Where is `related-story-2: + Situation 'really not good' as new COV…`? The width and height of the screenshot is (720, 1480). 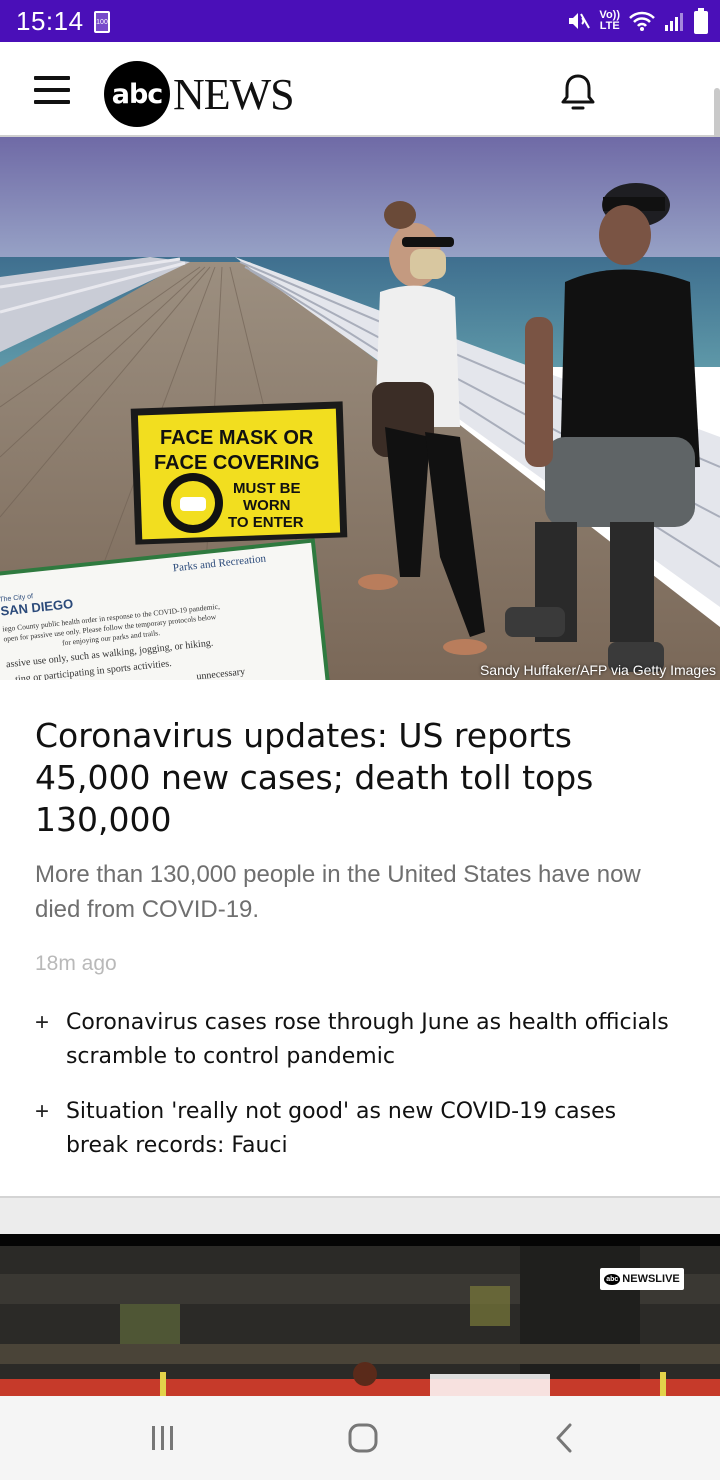 related-story-2: + Situation 'really not good' as new COV… is located at coordinates (355, 1129).